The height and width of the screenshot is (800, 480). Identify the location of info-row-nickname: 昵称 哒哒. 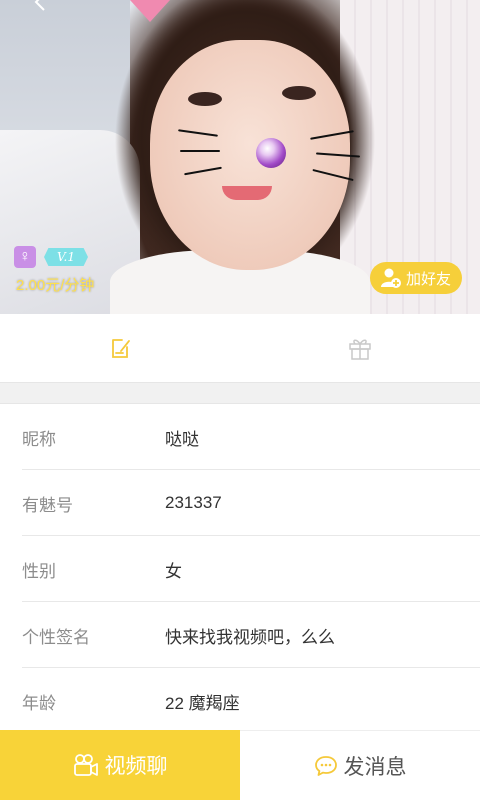
(240, 437).